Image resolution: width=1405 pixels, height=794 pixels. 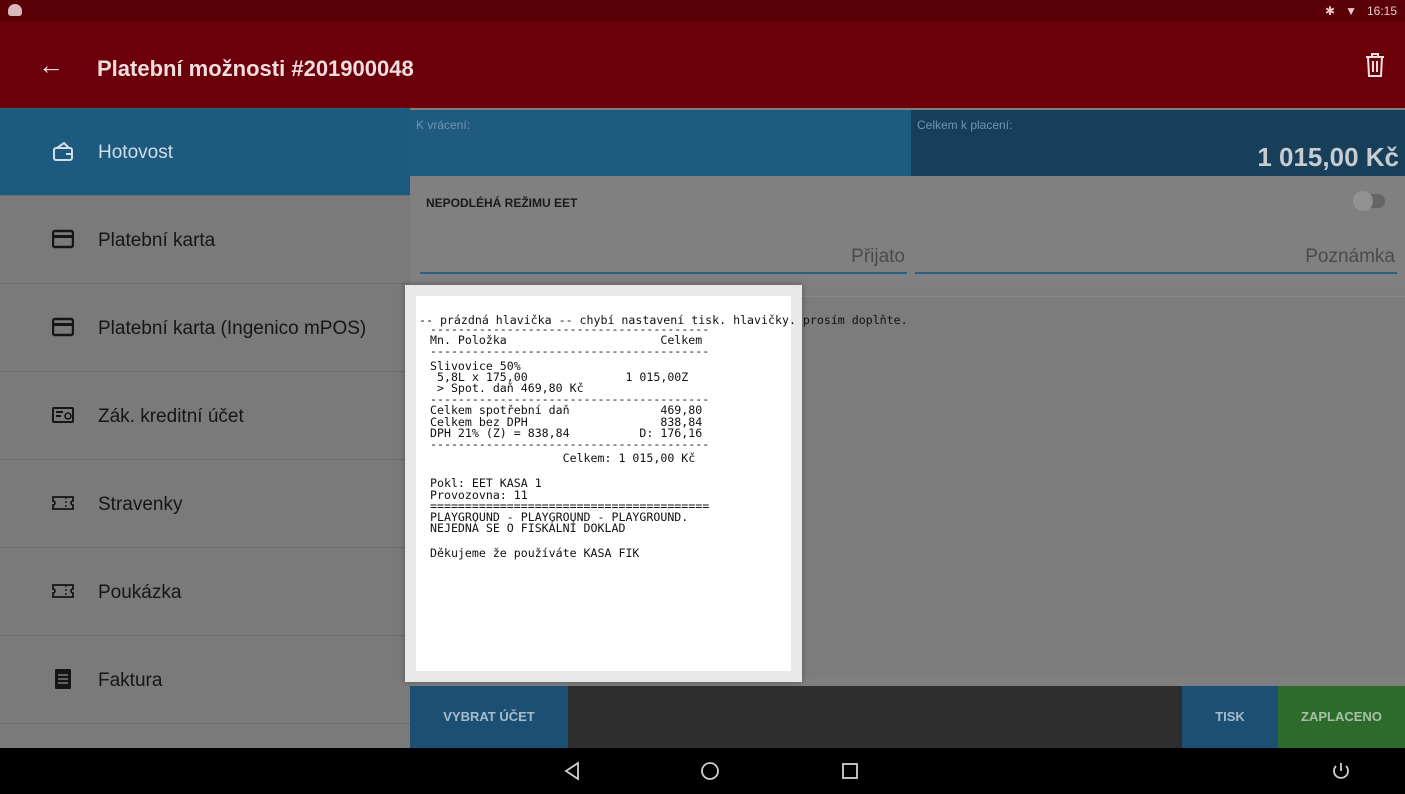 I want to click on receipt-line: Děkujeme že používáte KASA FIK, so click(x=535, y=553).